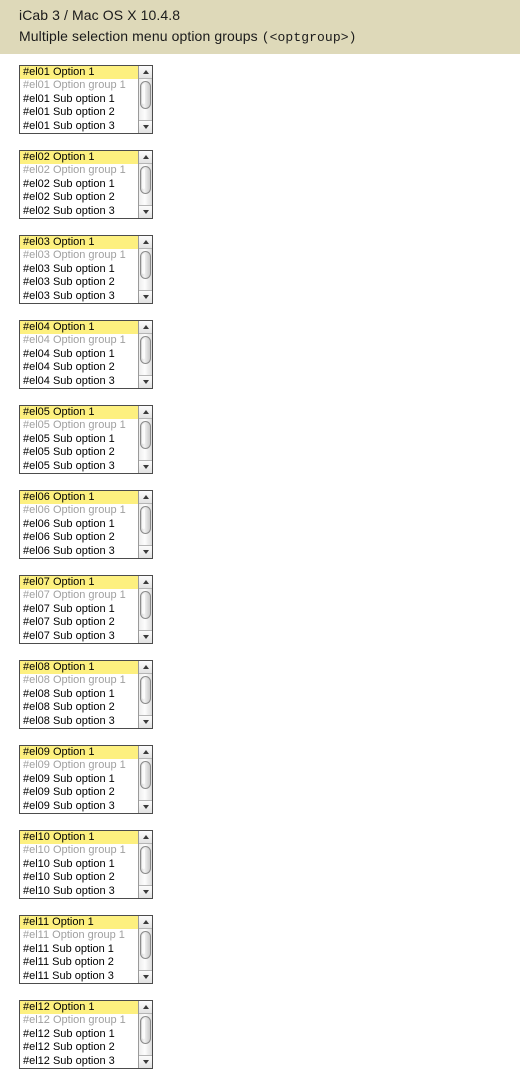 Image resolution: width=520 pixels, height=1087 pixels. Describe the element at coordinates (79, 583) in the screenshot. I see `option-item: #el07 Option 1` at that location.